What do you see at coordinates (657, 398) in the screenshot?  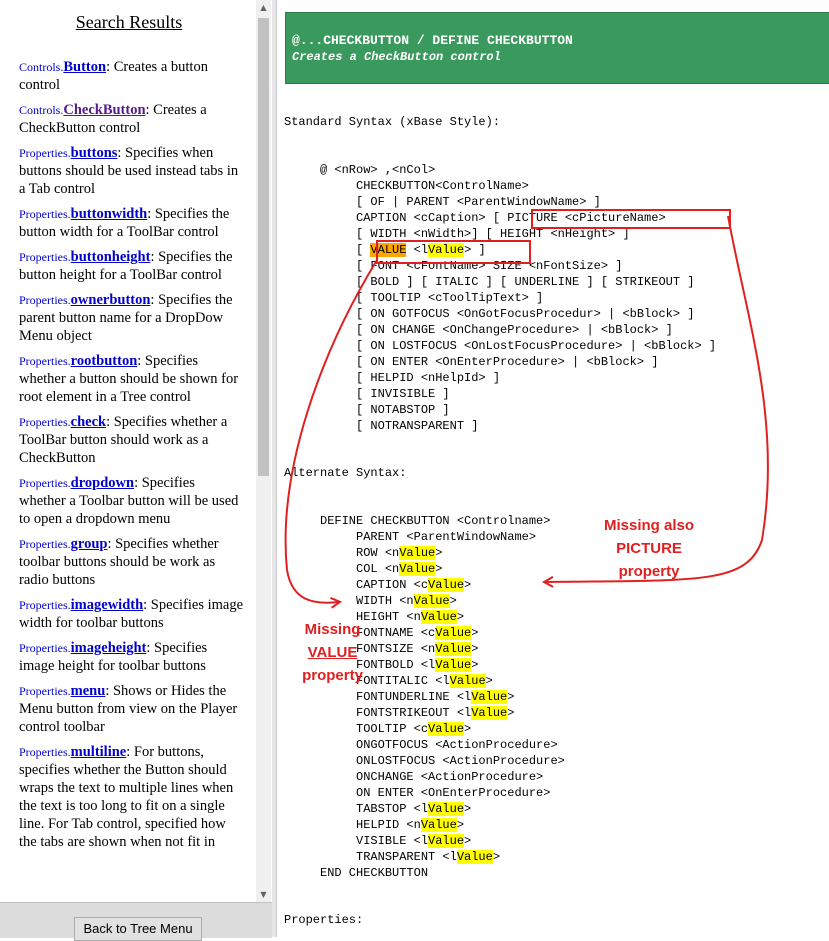 I see `picture-arrow` at bounding box center [657, 398].